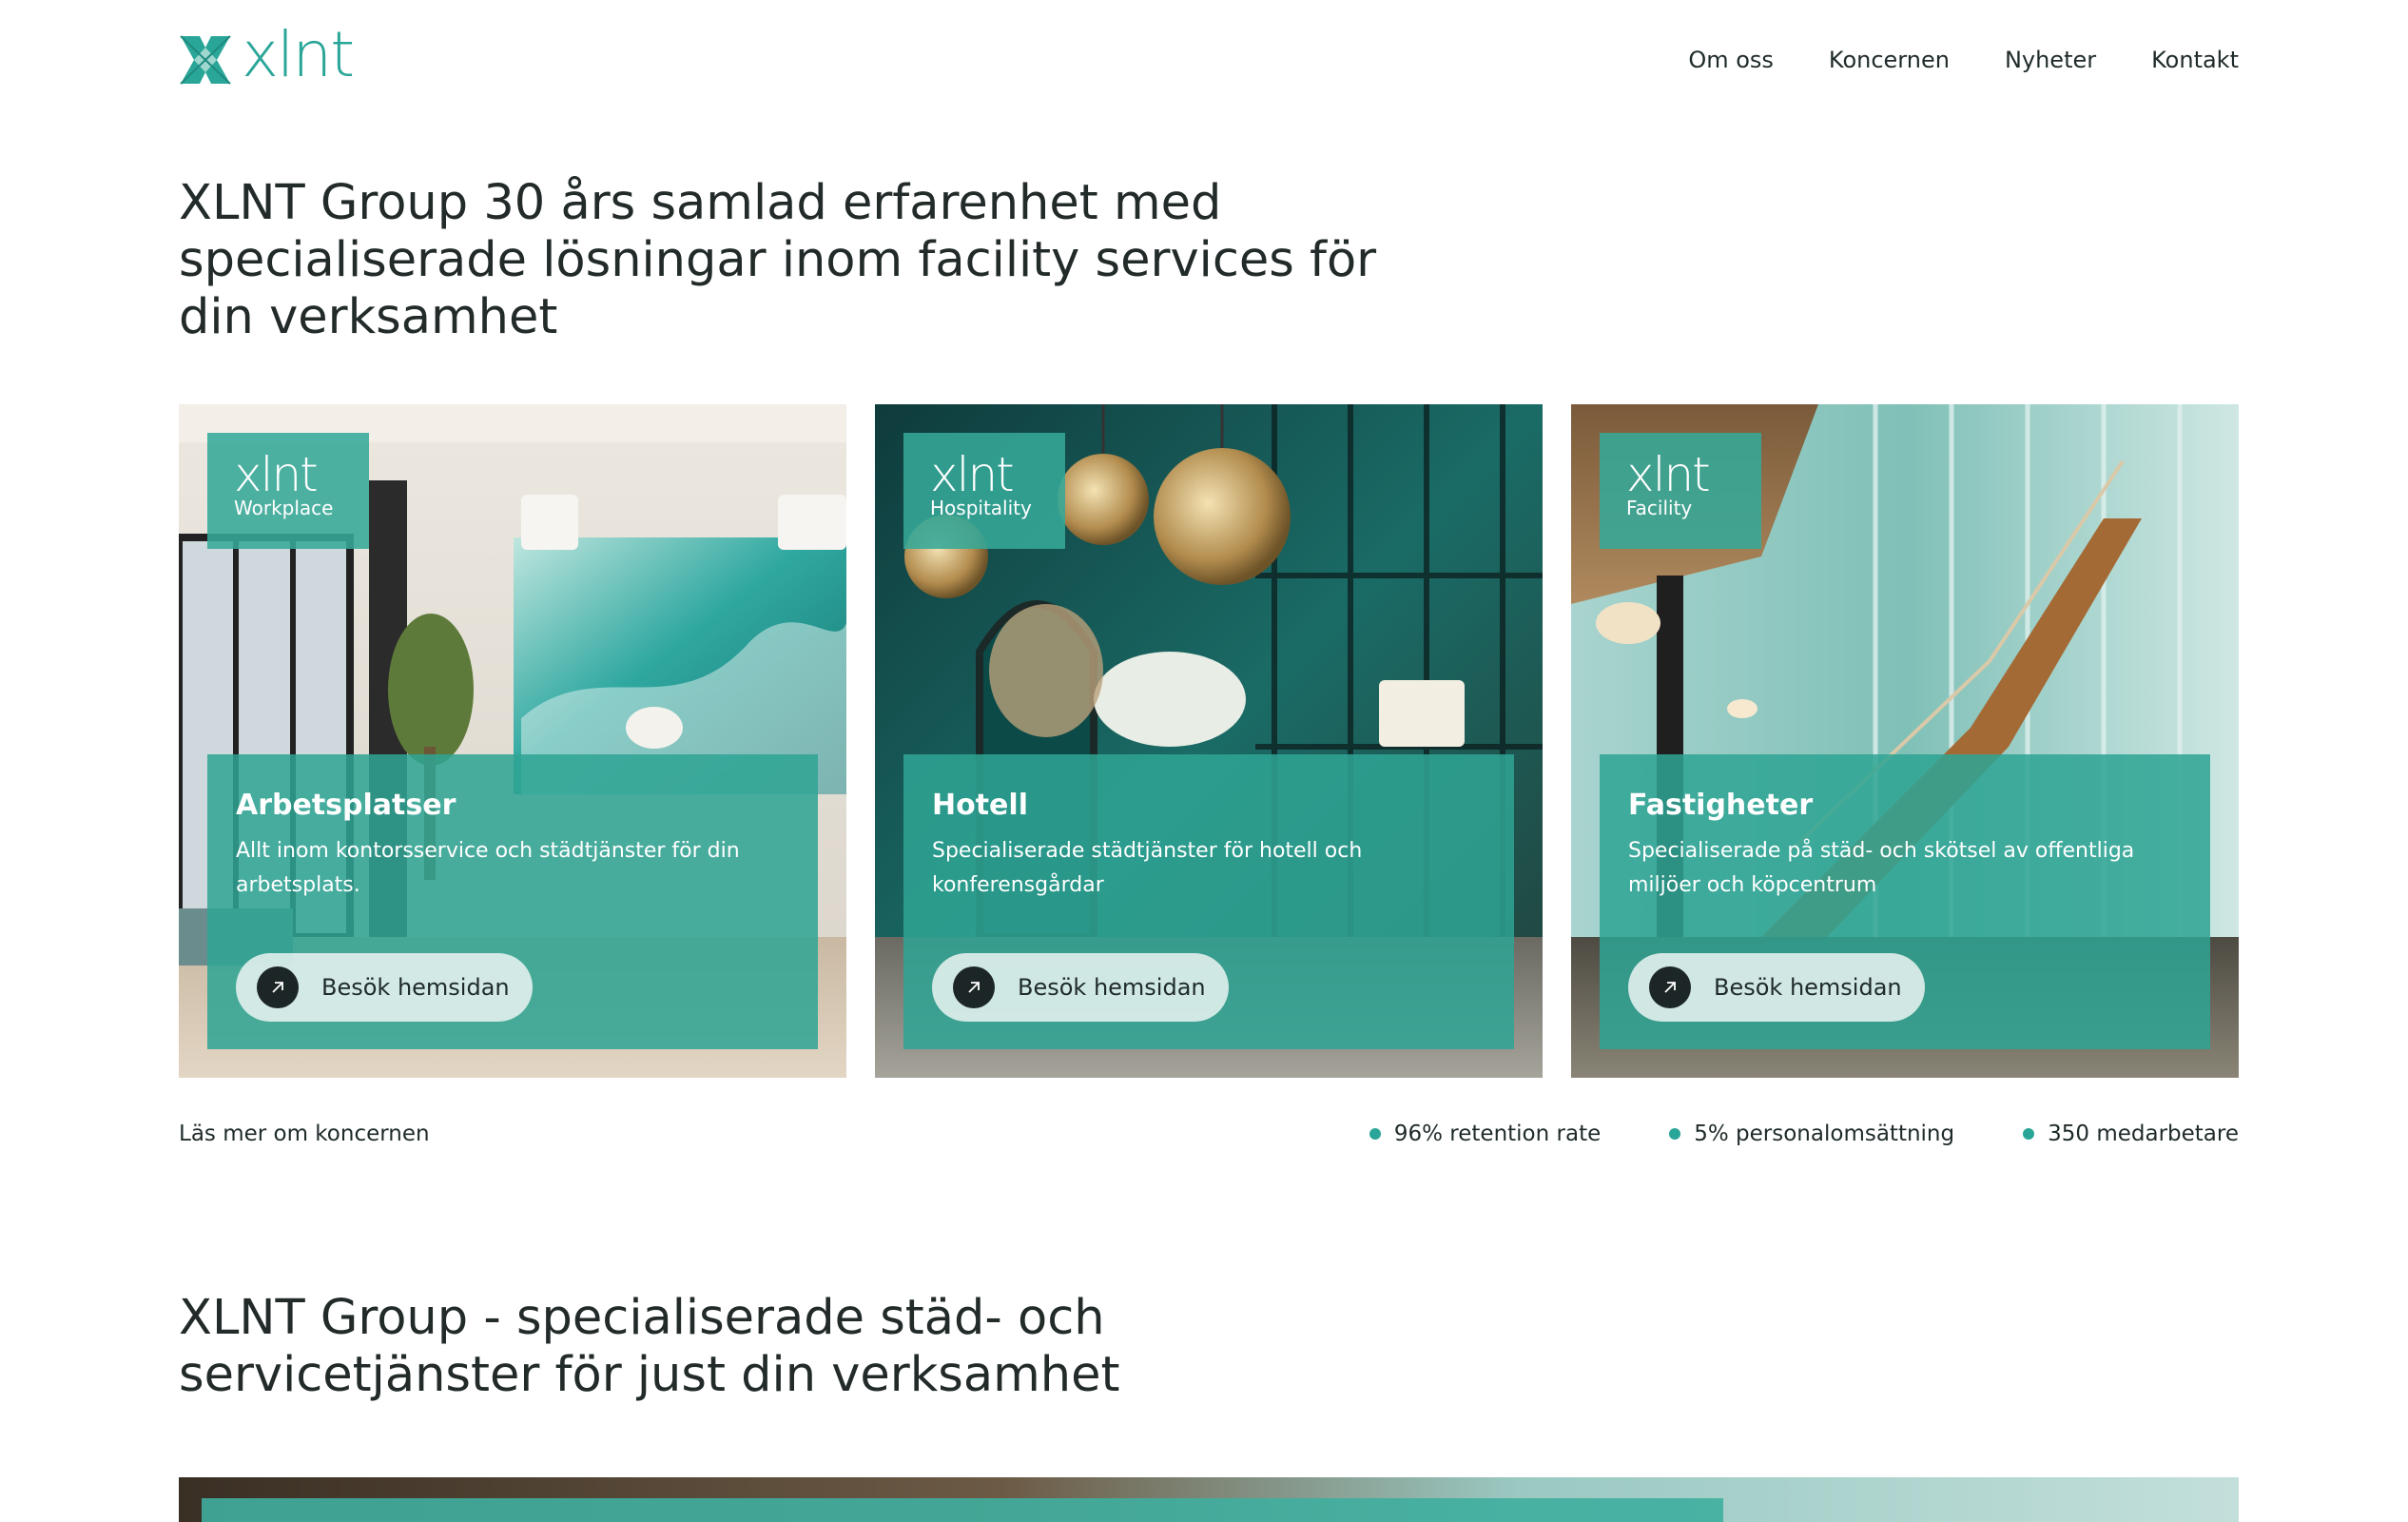 The height and width of the screenshot is (1522, 2408). Describe the element at coordinates (1209, 57) in the screenshot. I see `site-header: xlnt Om oss Koncernen Nyheter Kontakt` at that location.